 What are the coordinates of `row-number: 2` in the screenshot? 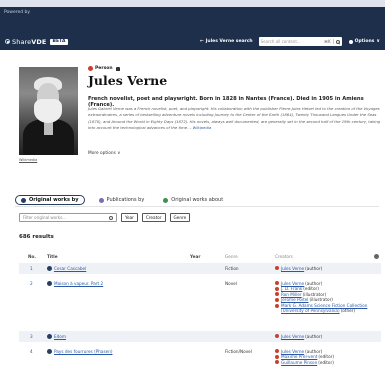 It's located at (31, 283).